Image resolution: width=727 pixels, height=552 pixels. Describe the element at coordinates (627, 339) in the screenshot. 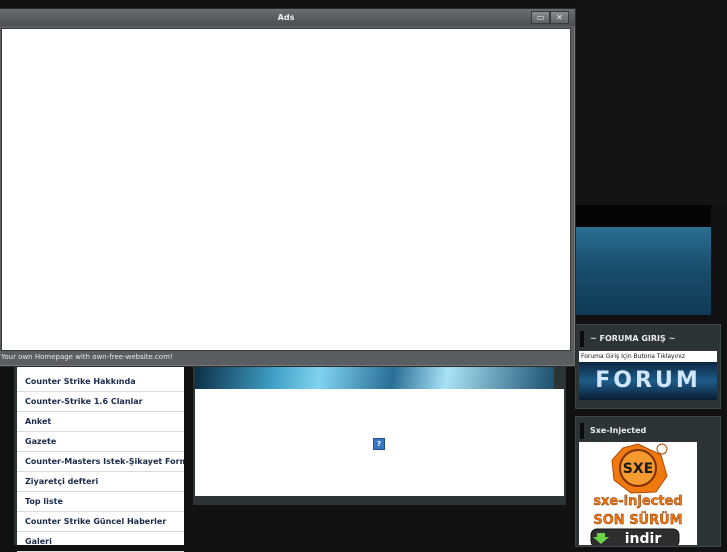

I see `forum-box-title: ~ FORUMA GIRIŞ ~` at that location.